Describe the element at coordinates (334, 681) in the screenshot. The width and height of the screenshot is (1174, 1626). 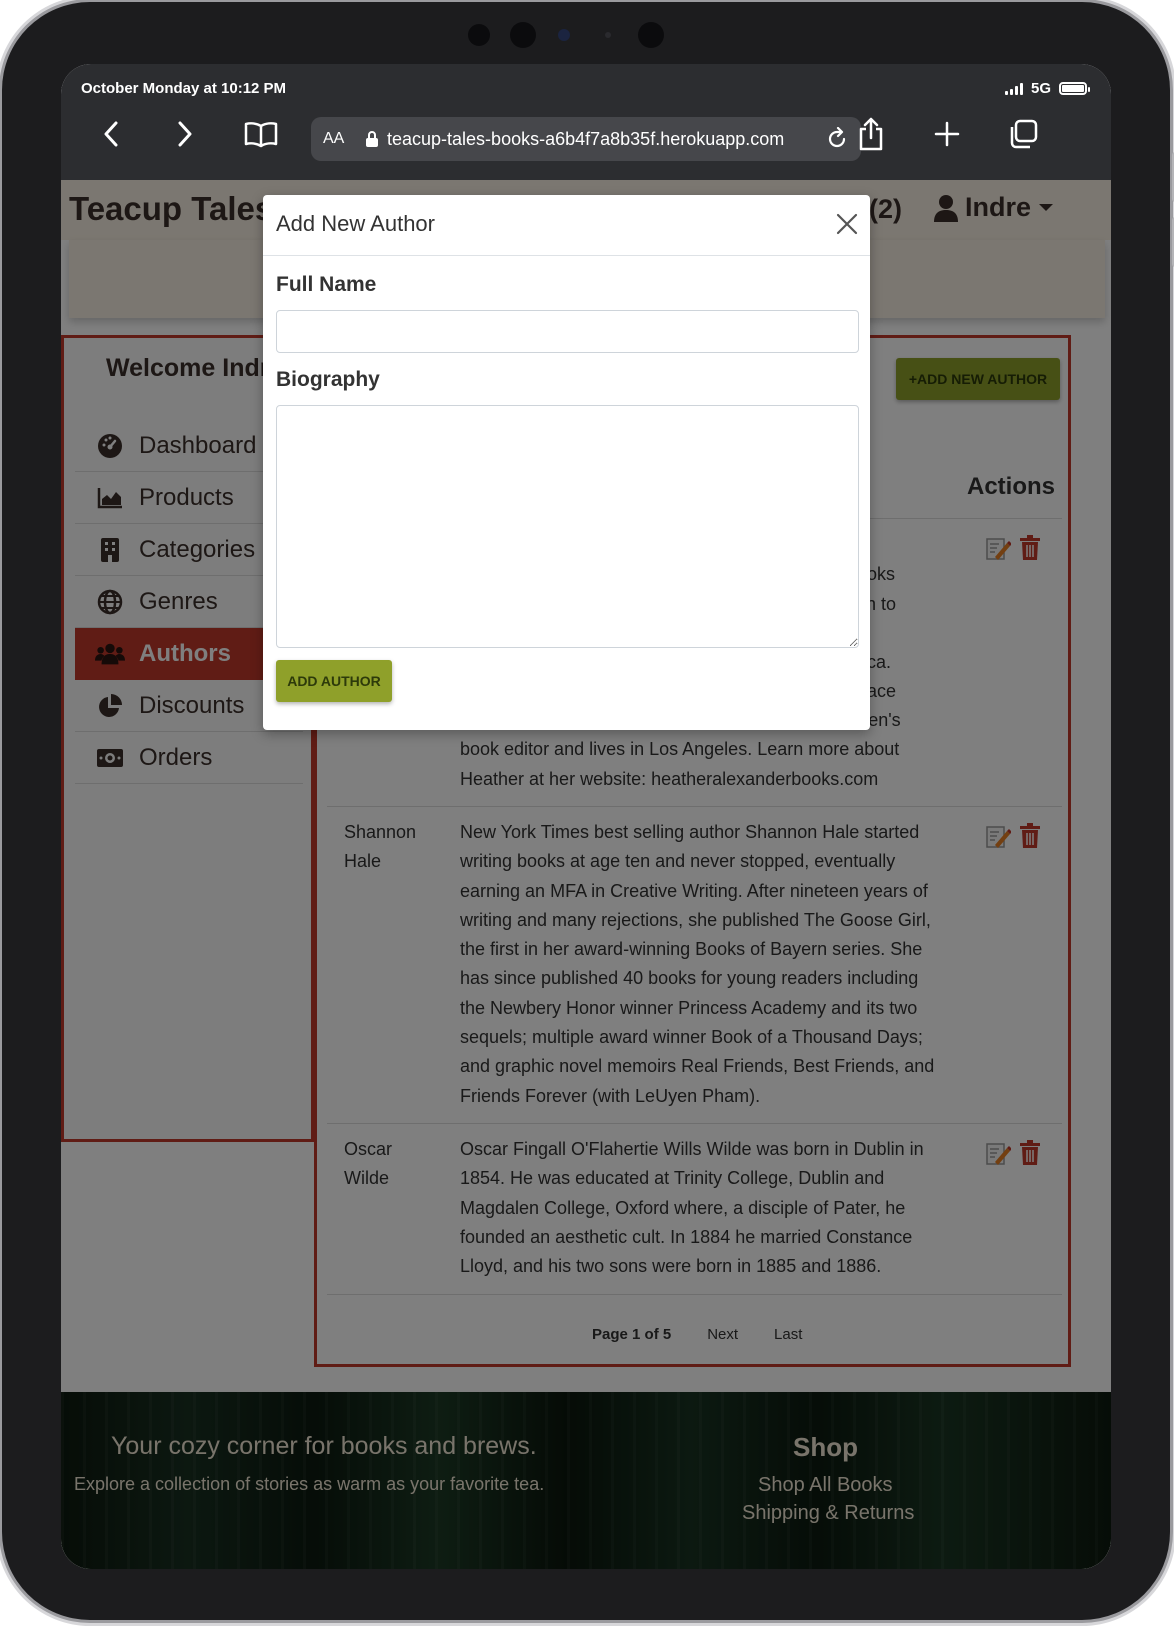
I see `add-author-submit-button: ADD AUTHOR` at that location.